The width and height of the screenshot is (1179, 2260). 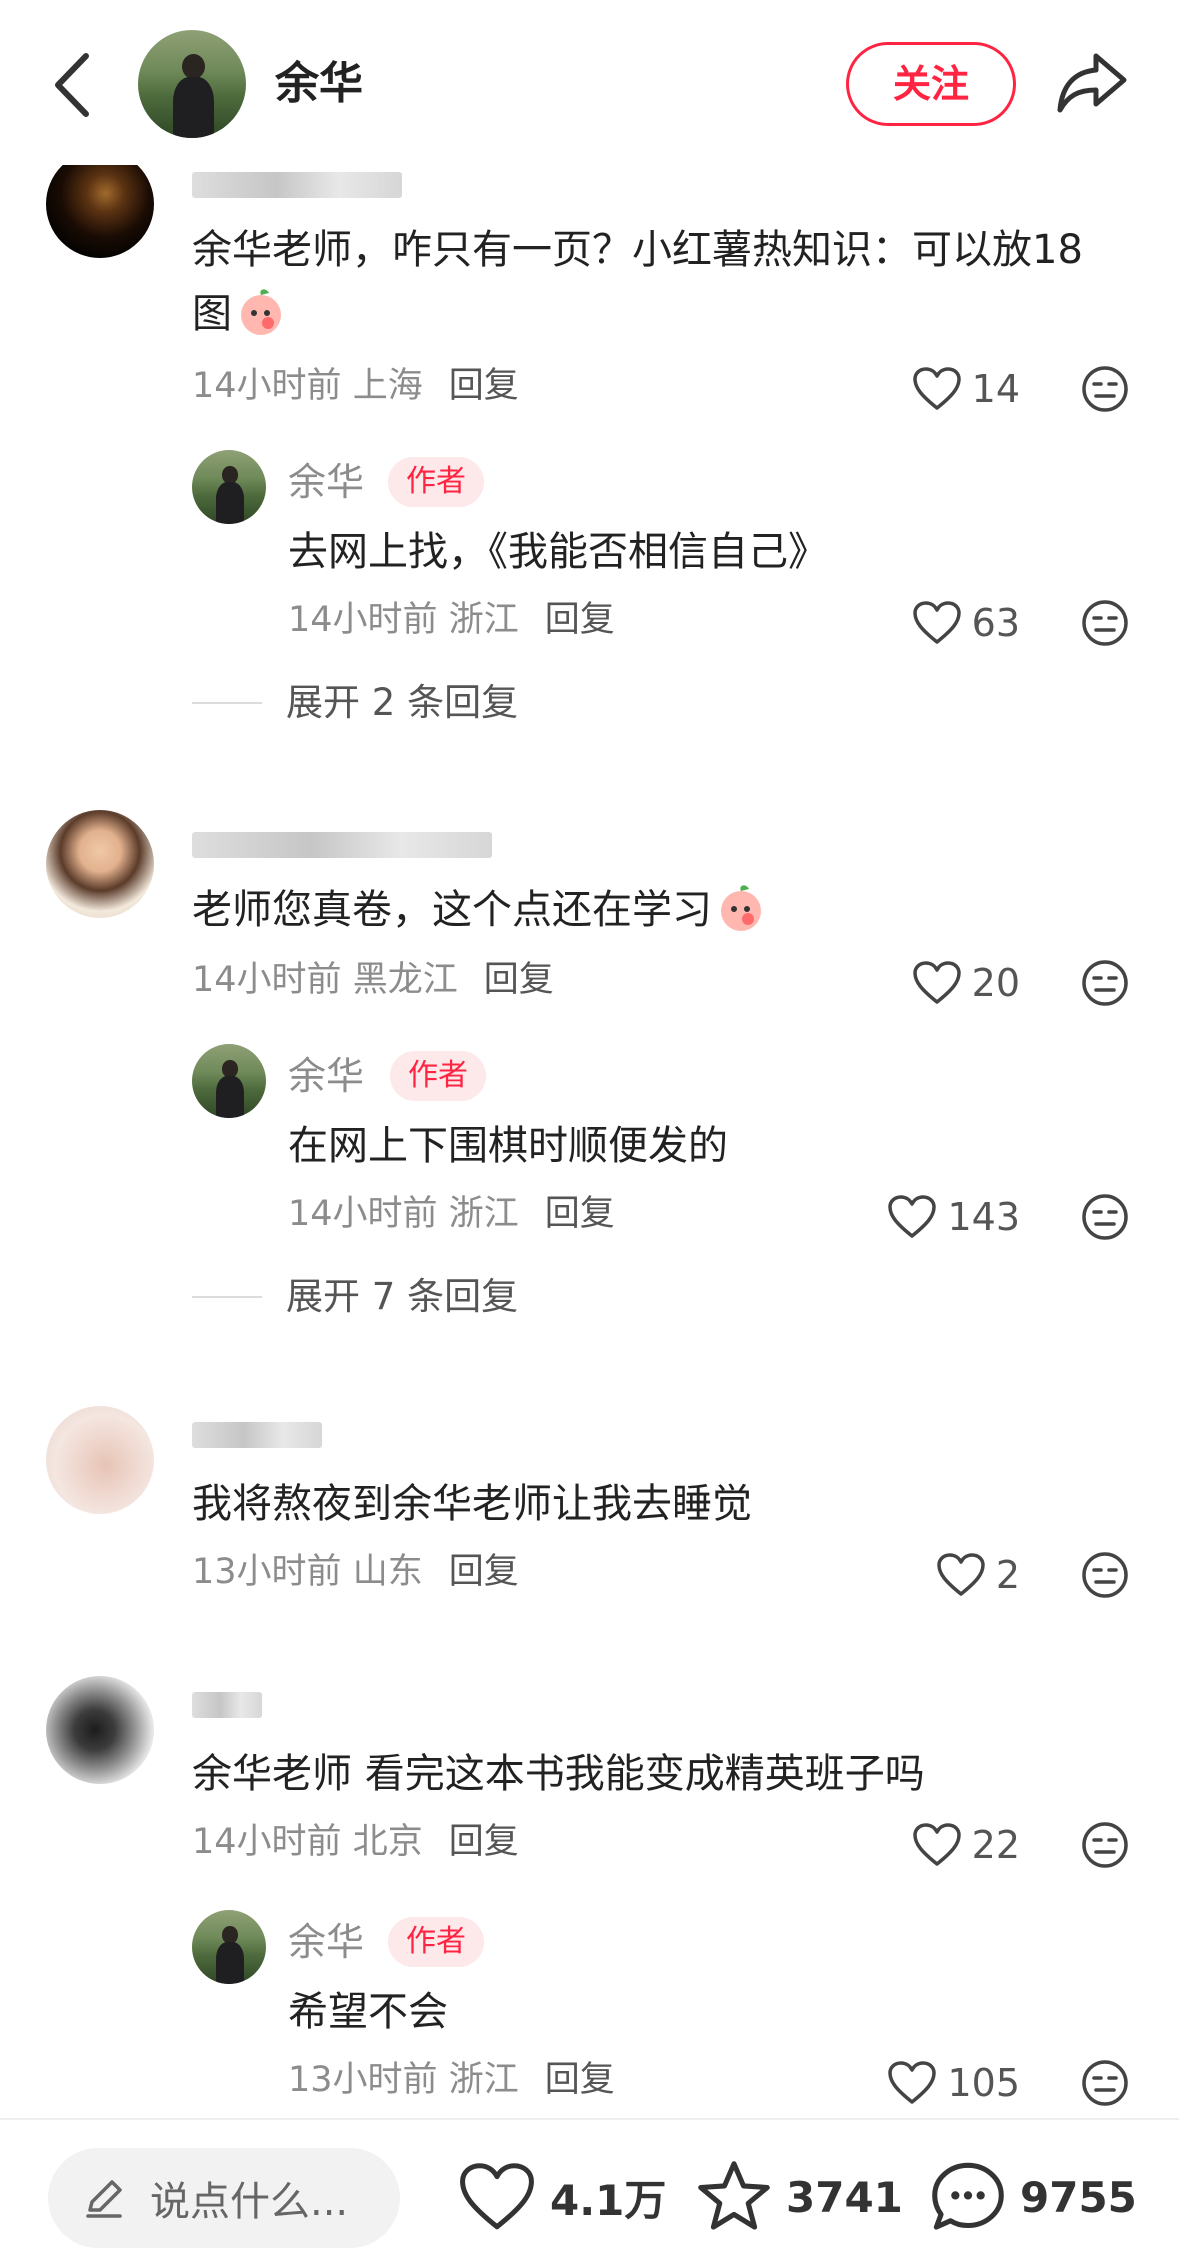 I want to click on like-count: 20, so click(x=995, y=983).